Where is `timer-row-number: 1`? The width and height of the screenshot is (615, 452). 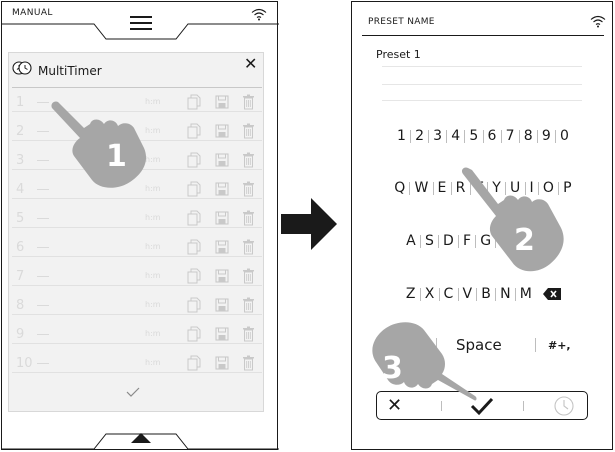 timer-row-number: 1 is located at coordinates (20, 102).